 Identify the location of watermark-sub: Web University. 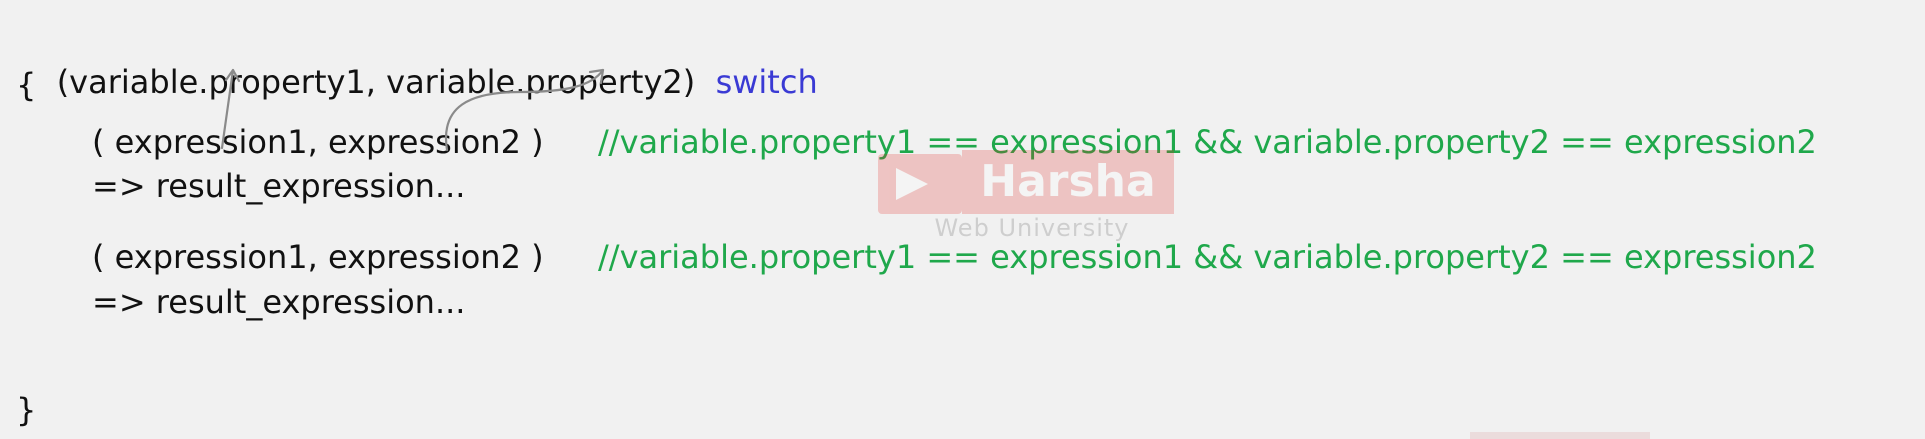
(1032, 228).